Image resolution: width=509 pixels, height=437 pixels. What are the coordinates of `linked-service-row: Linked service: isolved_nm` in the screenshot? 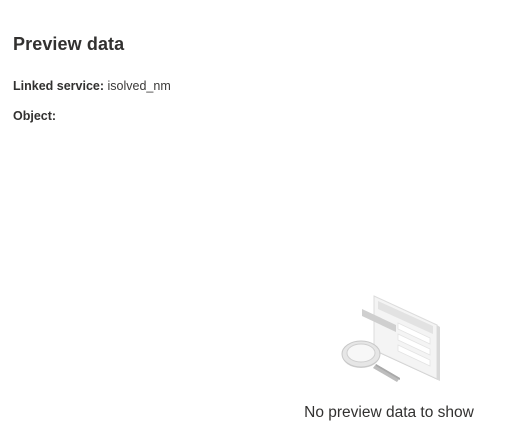 It's located at (92, 86).